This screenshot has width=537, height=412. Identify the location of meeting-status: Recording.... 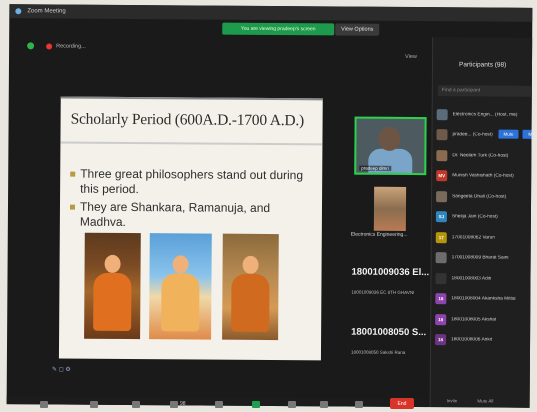
(56, 46).